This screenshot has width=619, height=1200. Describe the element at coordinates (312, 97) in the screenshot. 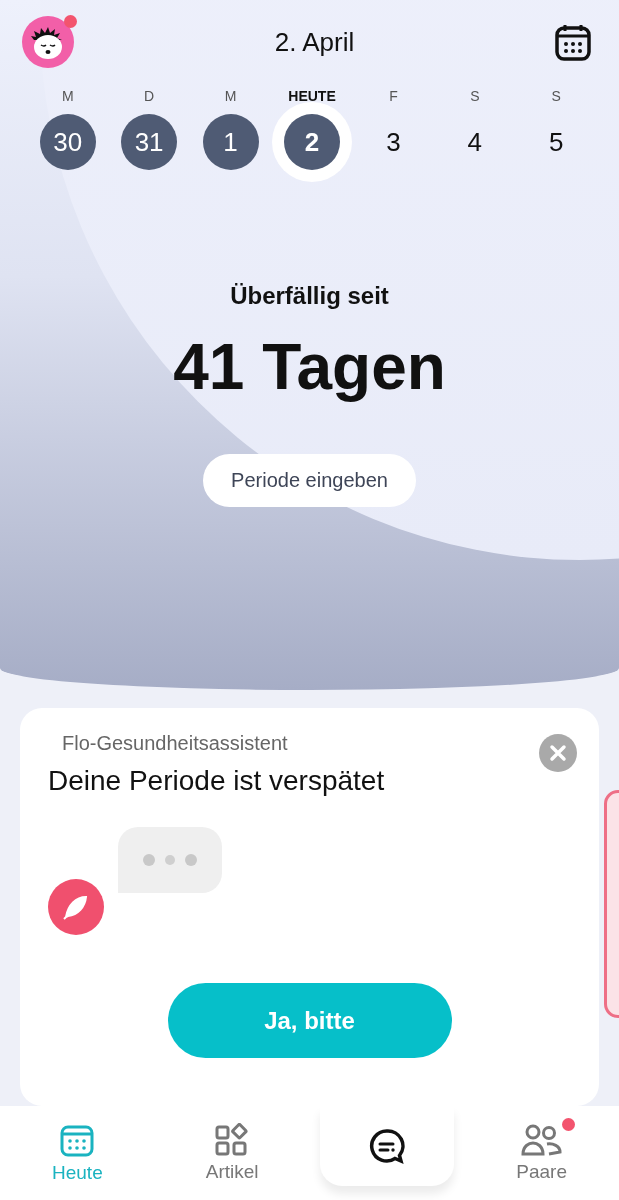

I see `weekday-label: HEUTE` at that location.